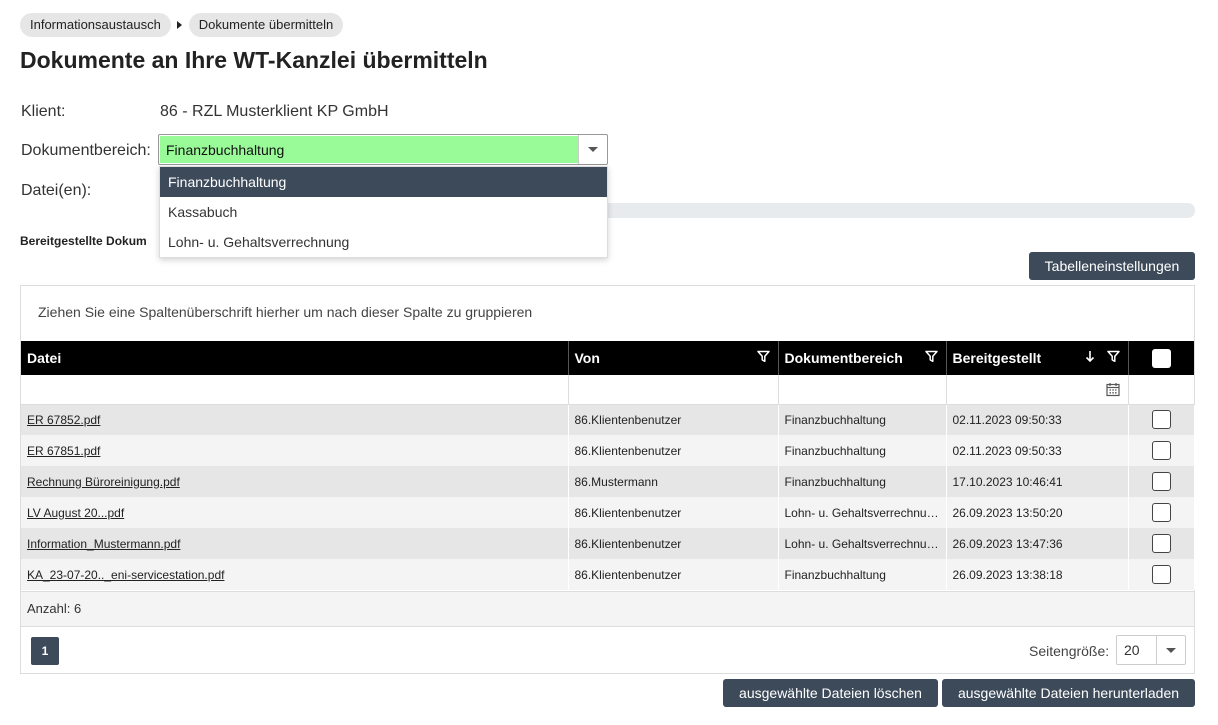  Describe the element at coordinates (54, 608) in the screenshot. I see `record-count: Anzahl: 6` at that location.